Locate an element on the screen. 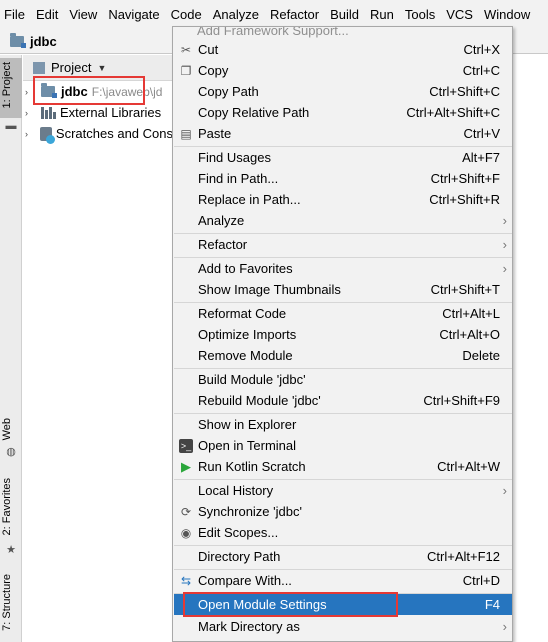 Image resolution: width=548 pixels, height=642 pixels. menu-item-shortcut: F4 is located at coordinates (492, 604).